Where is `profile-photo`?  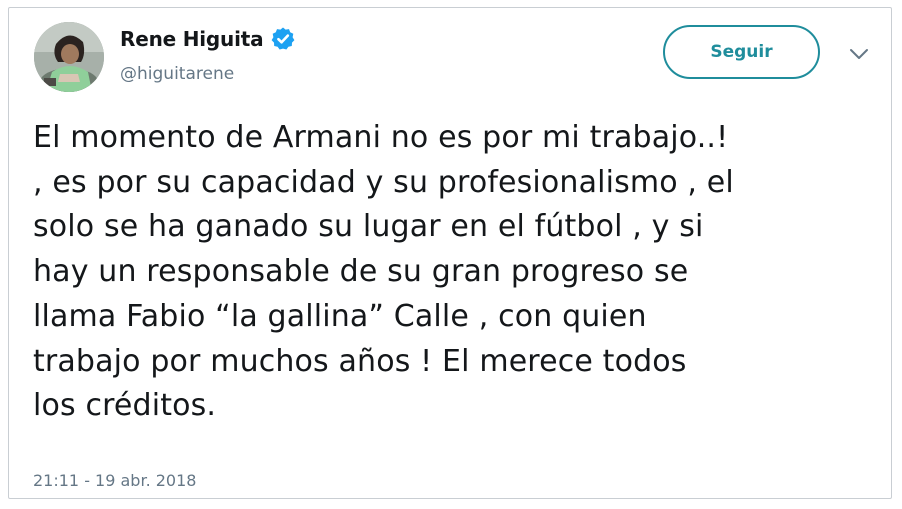
profile-photo is located at coordinates (69, 57).